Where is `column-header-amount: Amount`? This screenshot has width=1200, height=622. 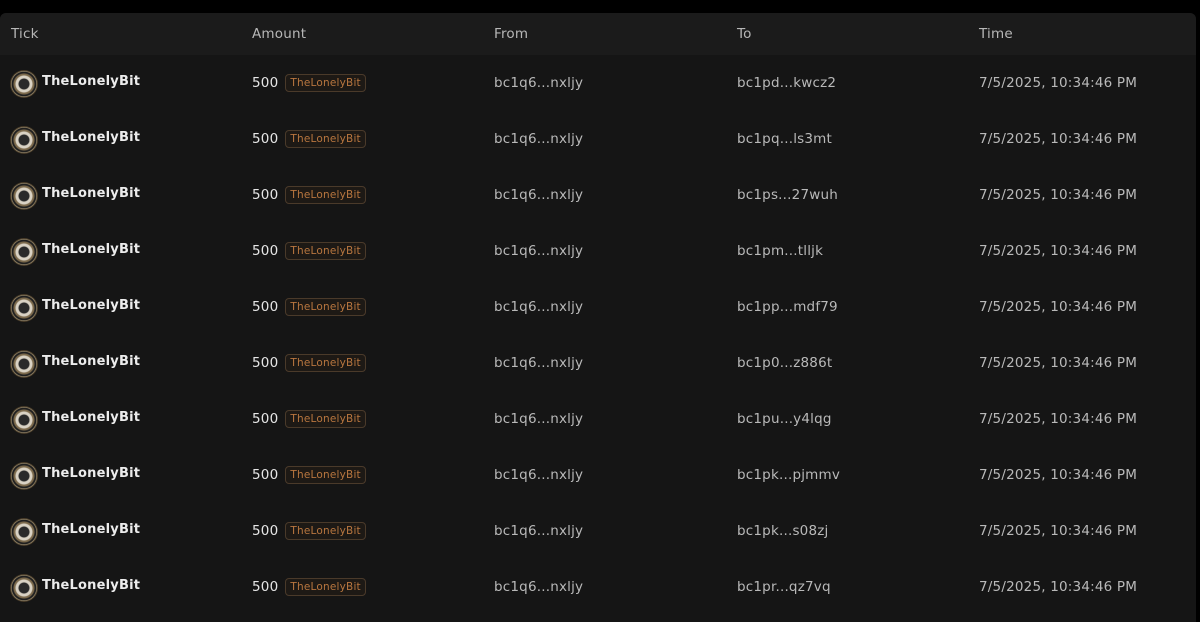 column-header-amount: Amount is located at coordinates (363, 34).